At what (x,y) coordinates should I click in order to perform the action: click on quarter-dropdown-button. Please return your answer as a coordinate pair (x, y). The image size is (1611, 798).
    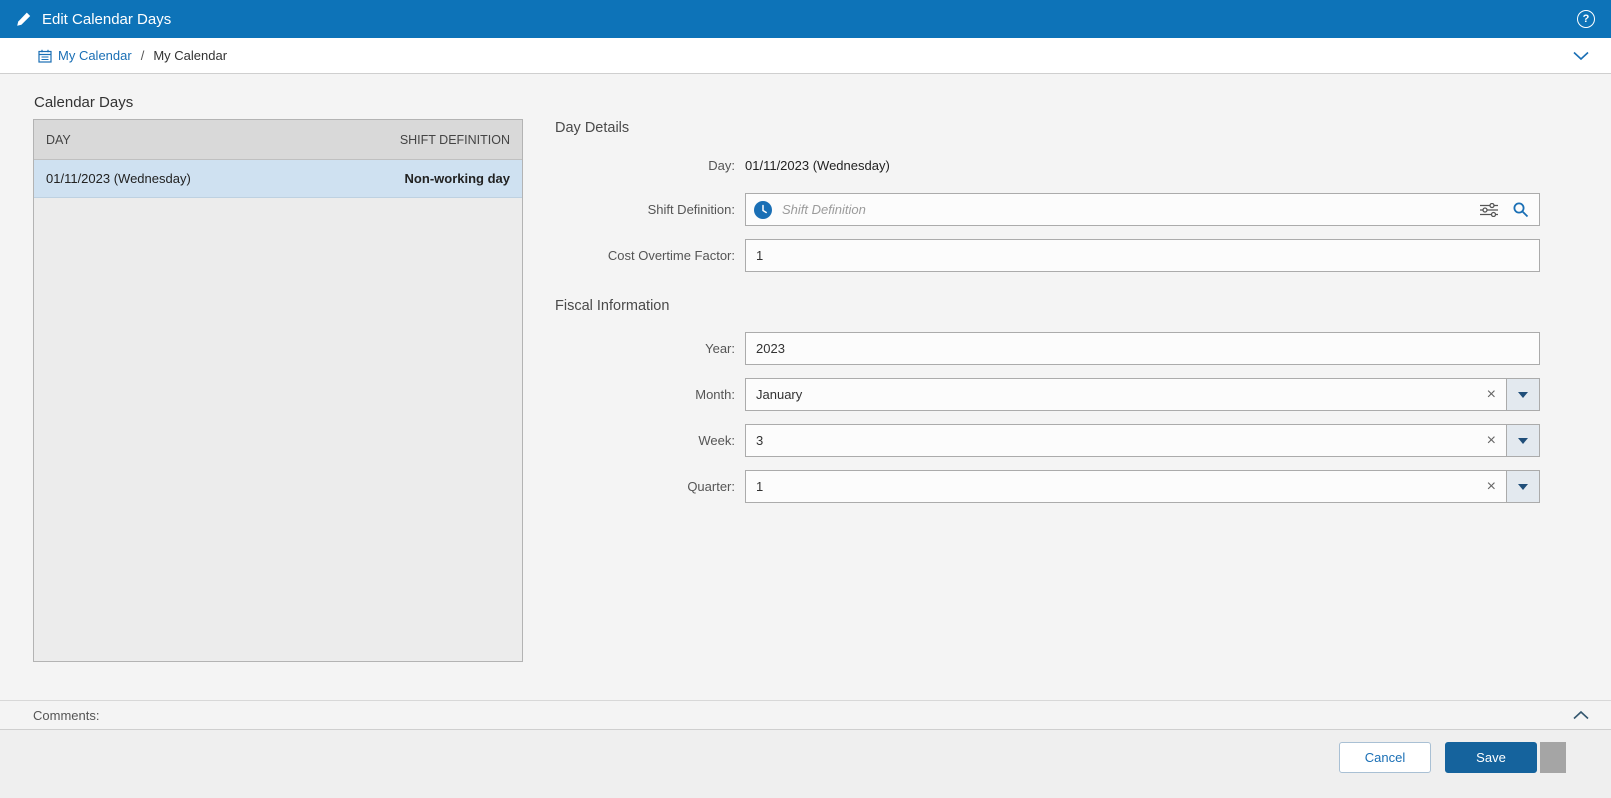
    Looking at the image, I should click on (1523, 486).